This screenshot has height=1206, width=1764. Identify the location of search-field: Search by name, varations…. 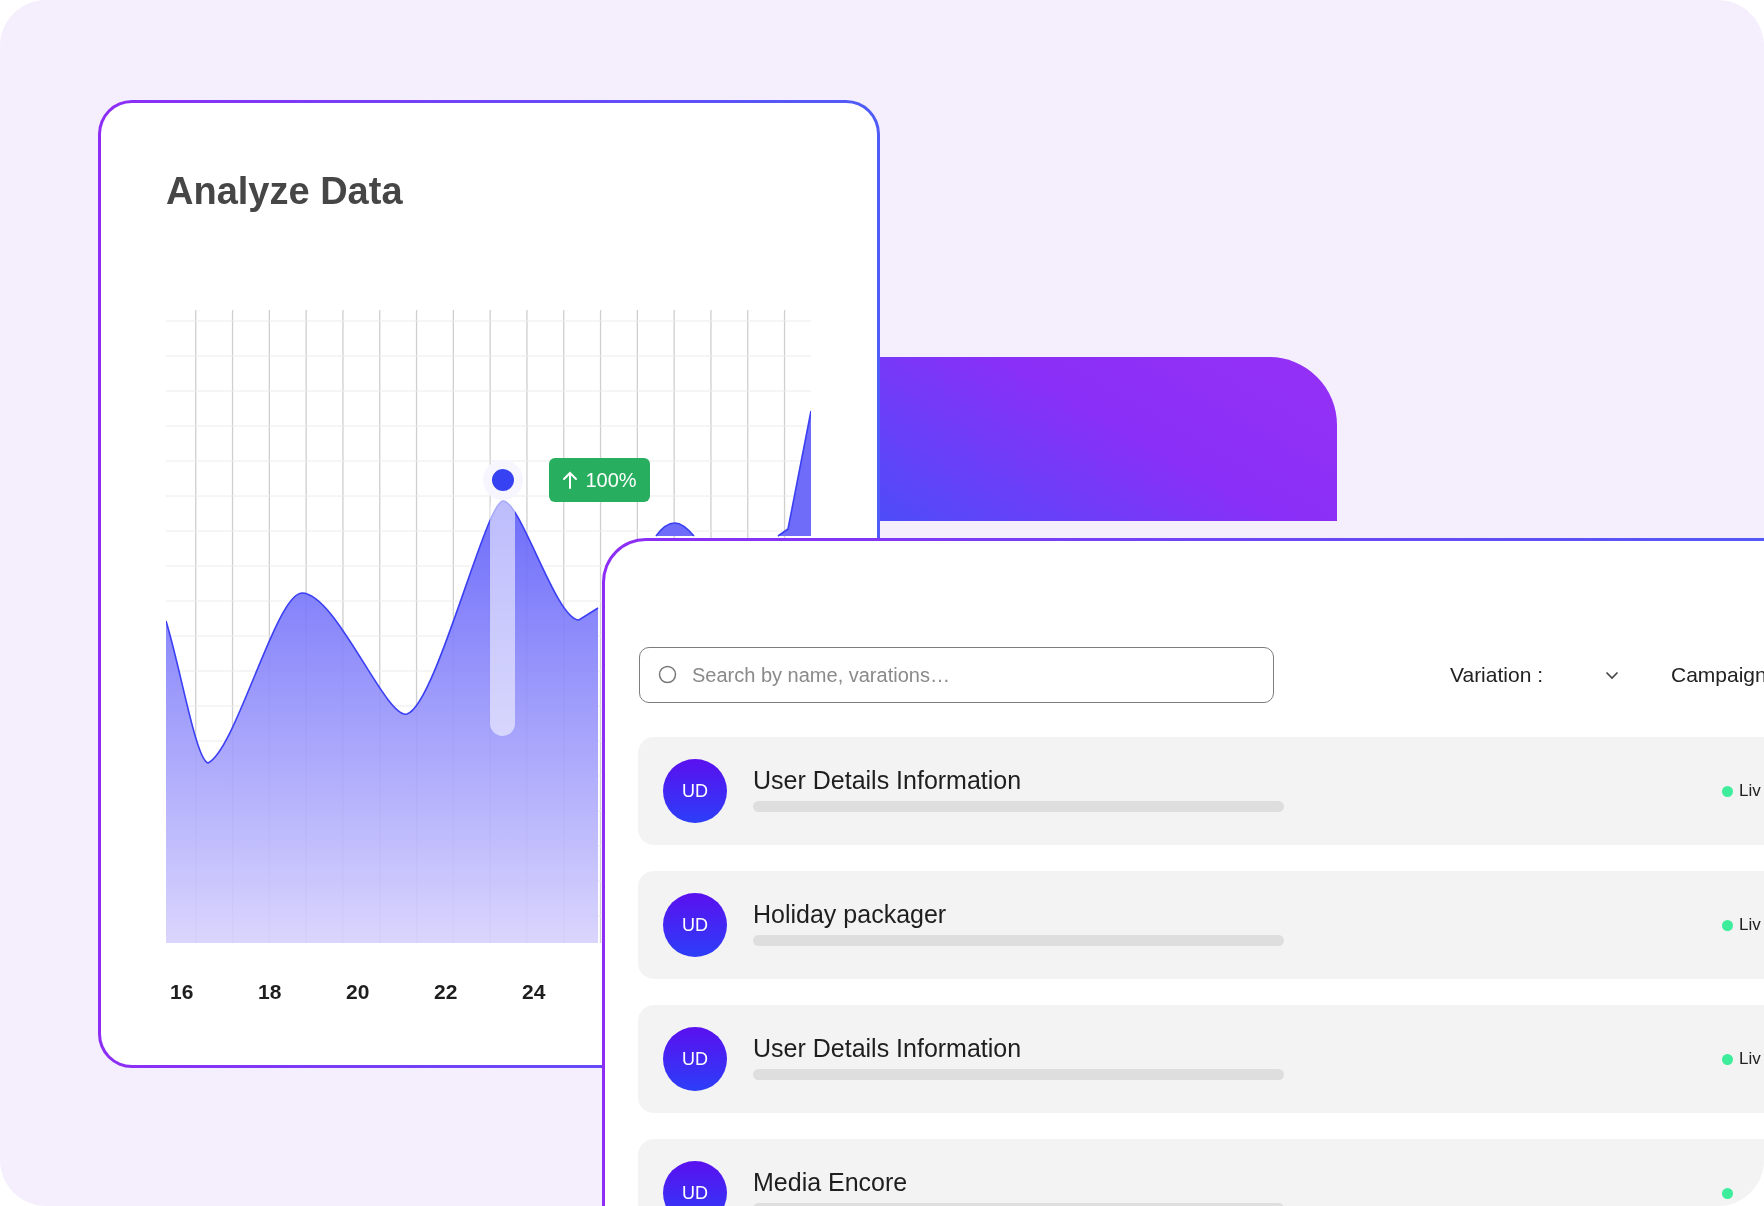
(956, 675).